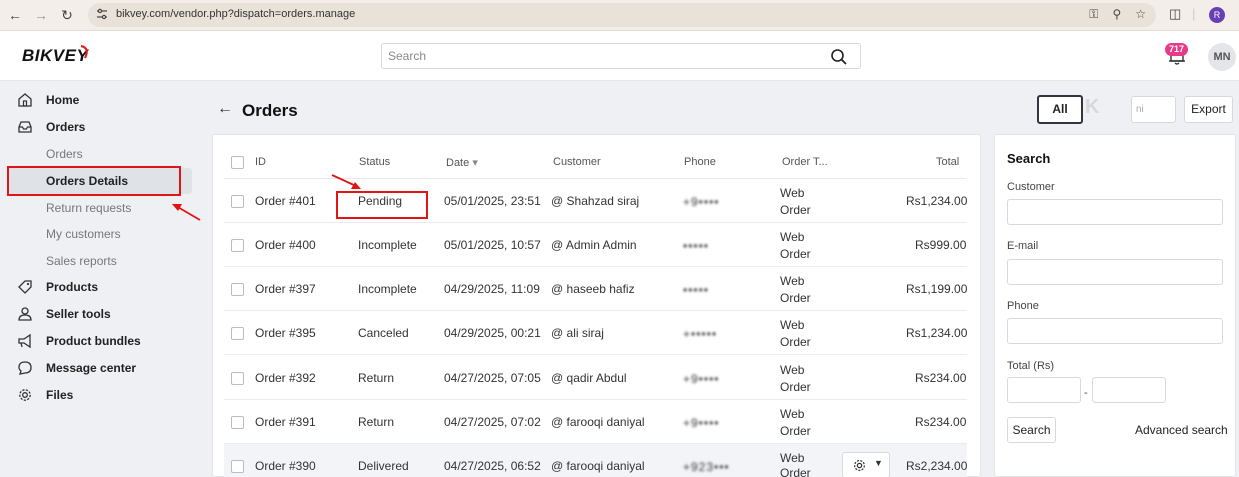 Image resolution: width=1239 pixels, height=477 pixels. What do you see at coordinates (285, 245) in the screenshot?
I see `order-id-link: Order #400` at bounding box center [285, 245].